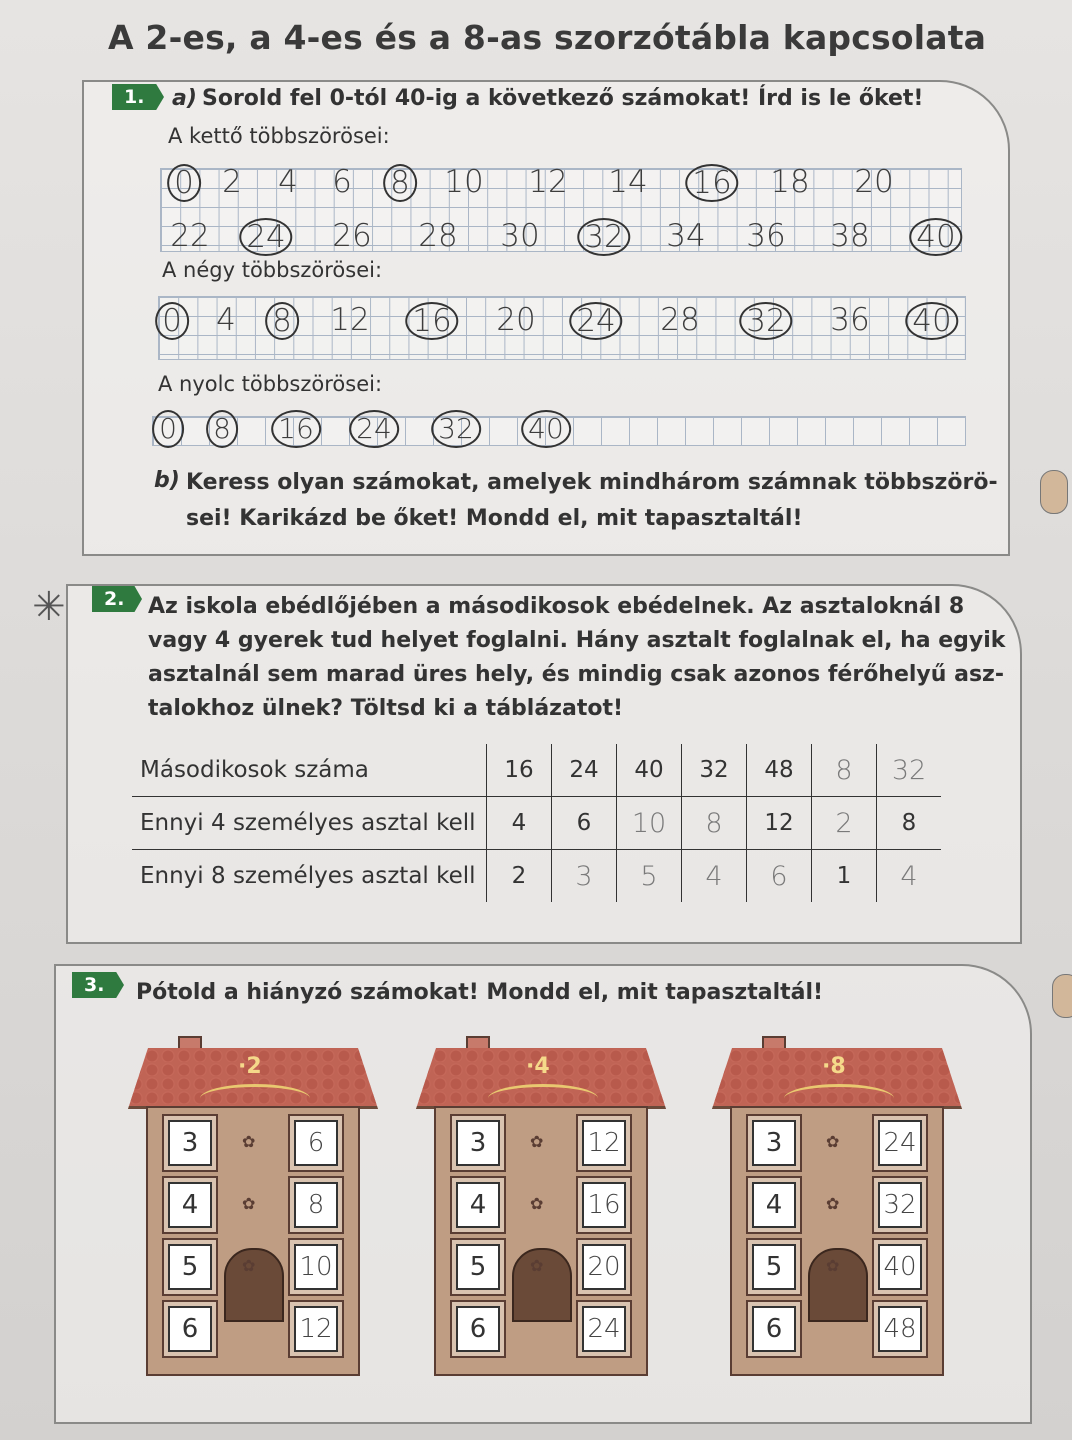 The width and height of the screenshot is (1072, 1440). I want to click on handwritten-cell: 3, so click(584, 875).